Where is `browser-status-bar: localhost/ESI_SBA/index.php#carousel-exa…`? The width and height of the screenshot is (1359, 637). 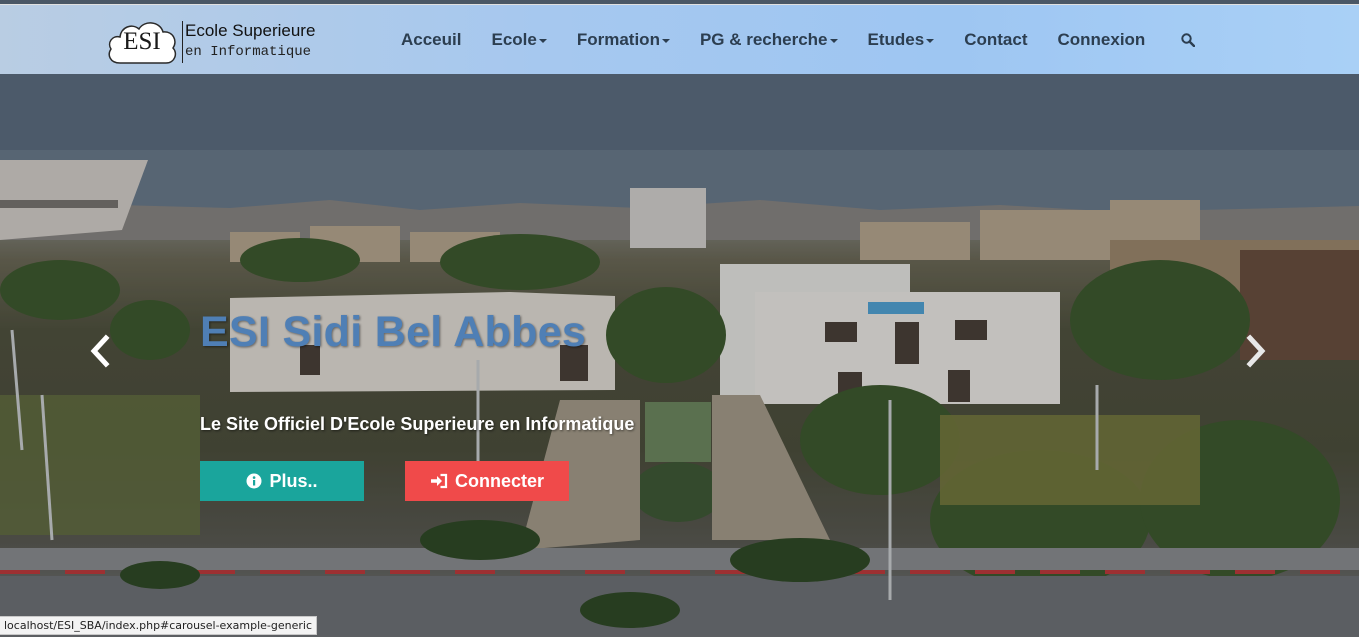 browser-status-bar: localhost/ESI_SBA/index.php#carousel-exa… is located at coordinates (158, 625).